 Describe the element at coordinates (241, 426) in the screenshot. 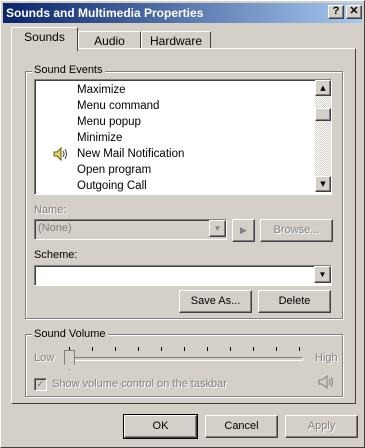

I see `cancel-button: Cancel` at that location.